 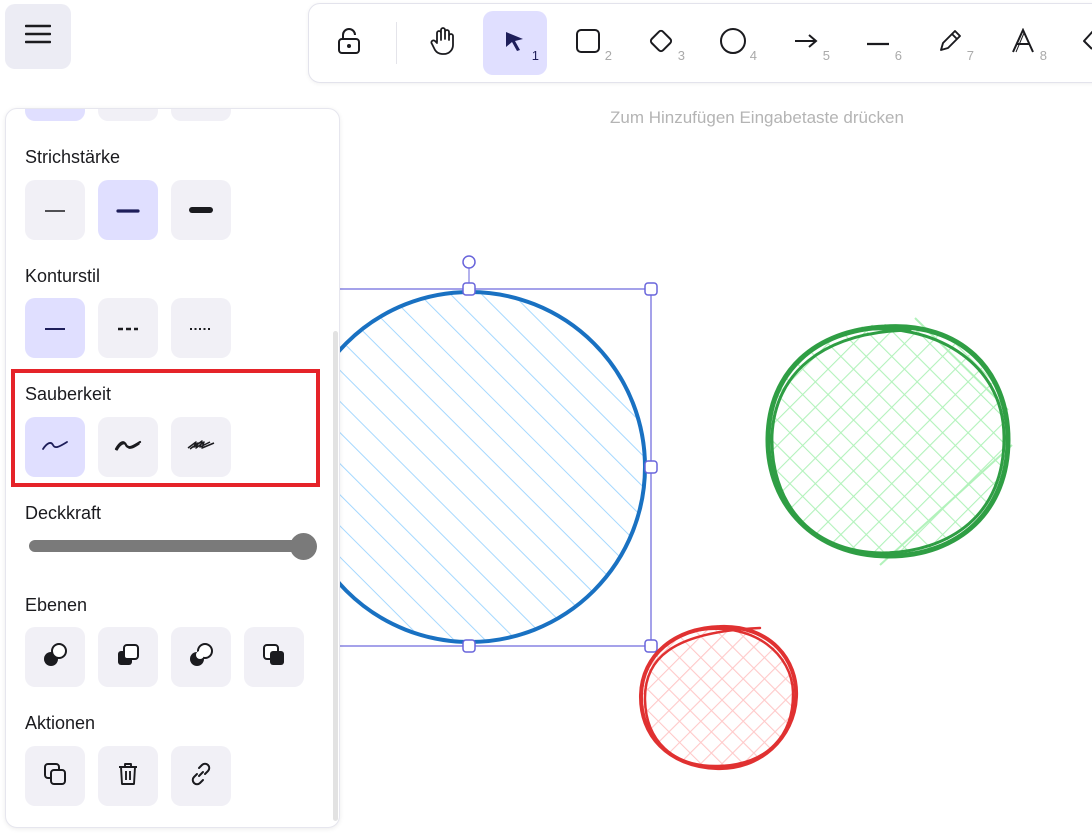 I want to click on layers-label: Ebenen, so click(x=56, y=605).